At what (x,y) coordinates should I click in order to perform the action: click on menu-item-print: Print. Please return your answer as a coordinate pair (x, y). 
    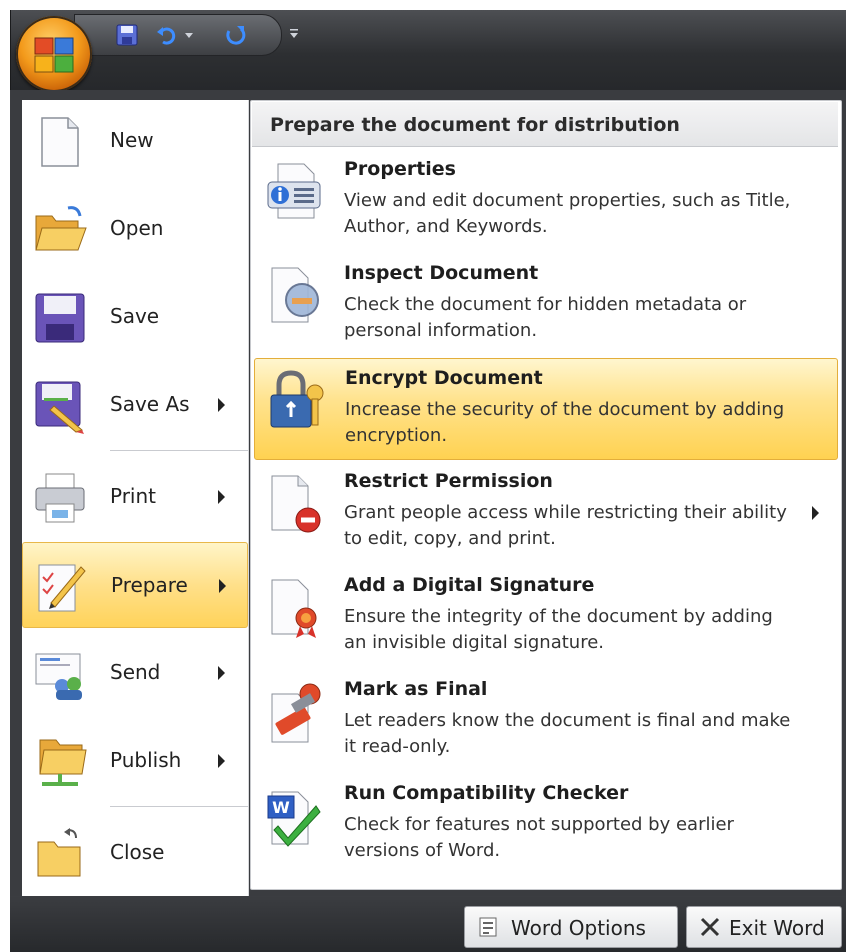
    Looking at the image, I should click on (135, 497).